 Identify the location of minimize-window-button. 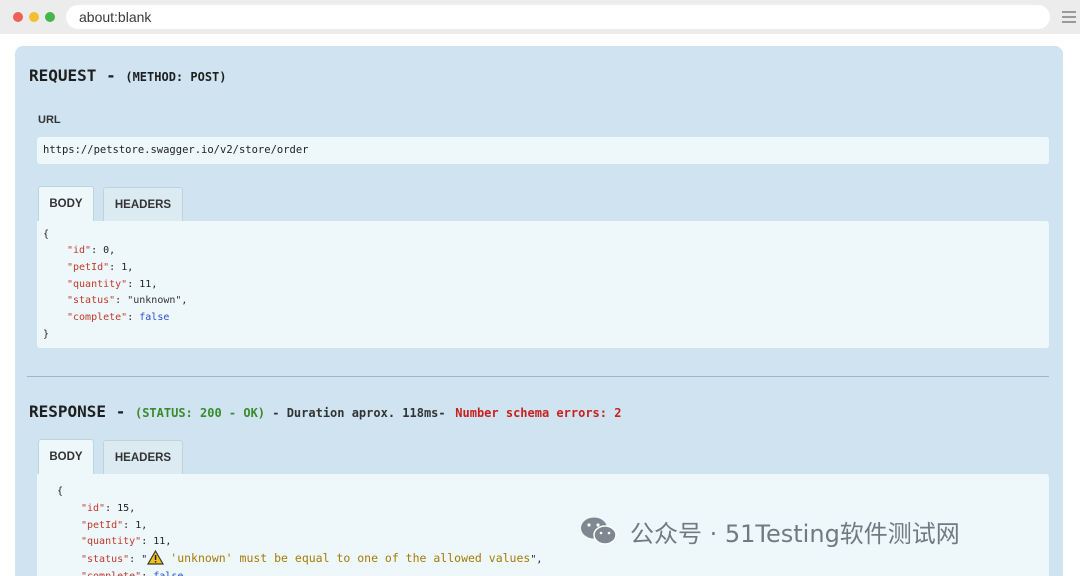
(34, 17).